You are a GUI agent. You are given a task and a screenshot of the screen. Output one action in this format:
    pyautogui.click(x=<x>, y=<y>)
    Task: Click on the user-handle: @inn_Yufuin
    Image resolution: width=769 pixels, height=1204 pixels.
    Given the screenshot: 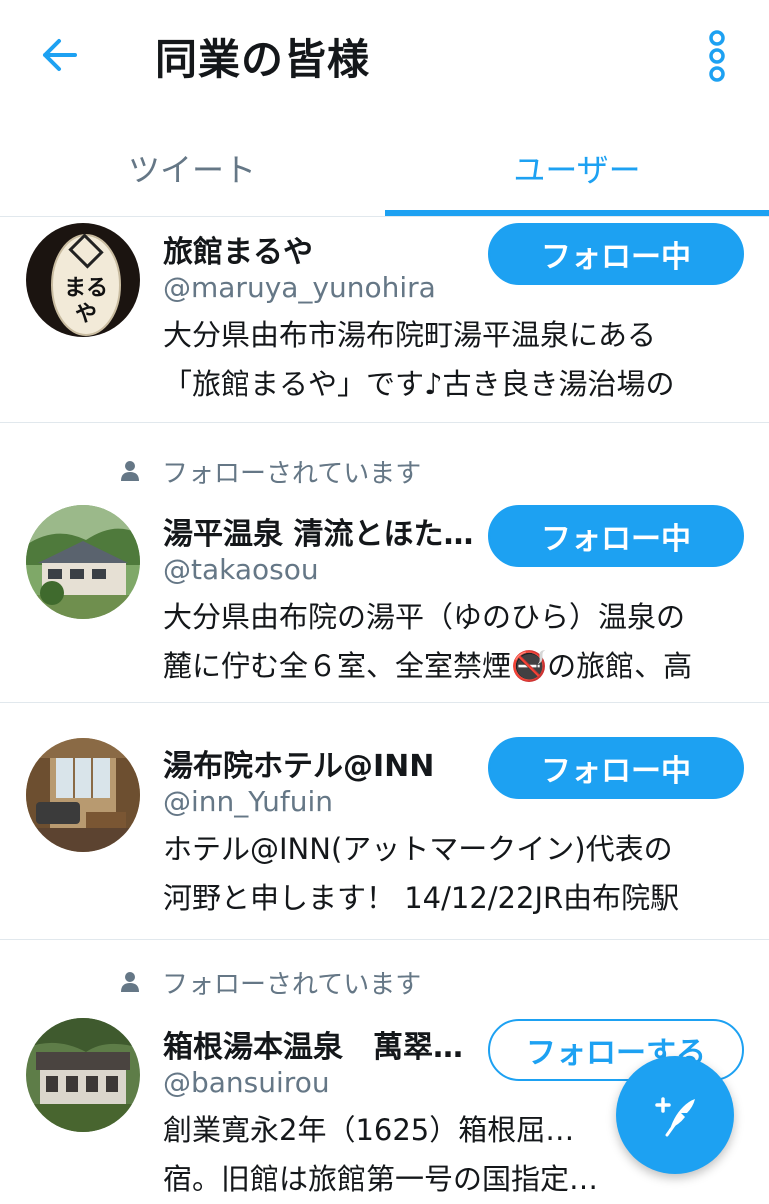 What is the action you would take?
    pyautogui.click(x=248, y=801)
    